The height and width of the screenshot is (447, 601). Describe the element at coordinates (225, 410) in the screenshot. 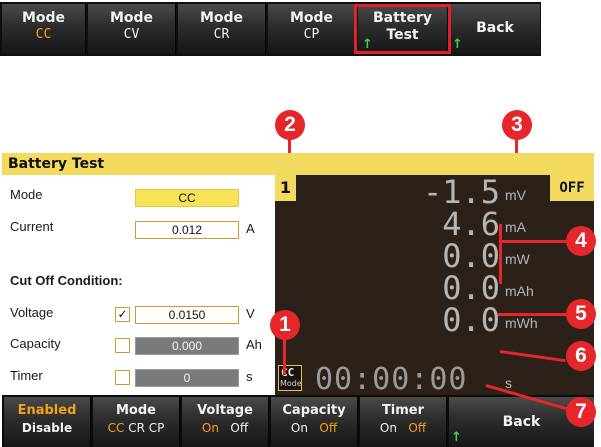

I see `softkey-top-label: Voltage` at that location.